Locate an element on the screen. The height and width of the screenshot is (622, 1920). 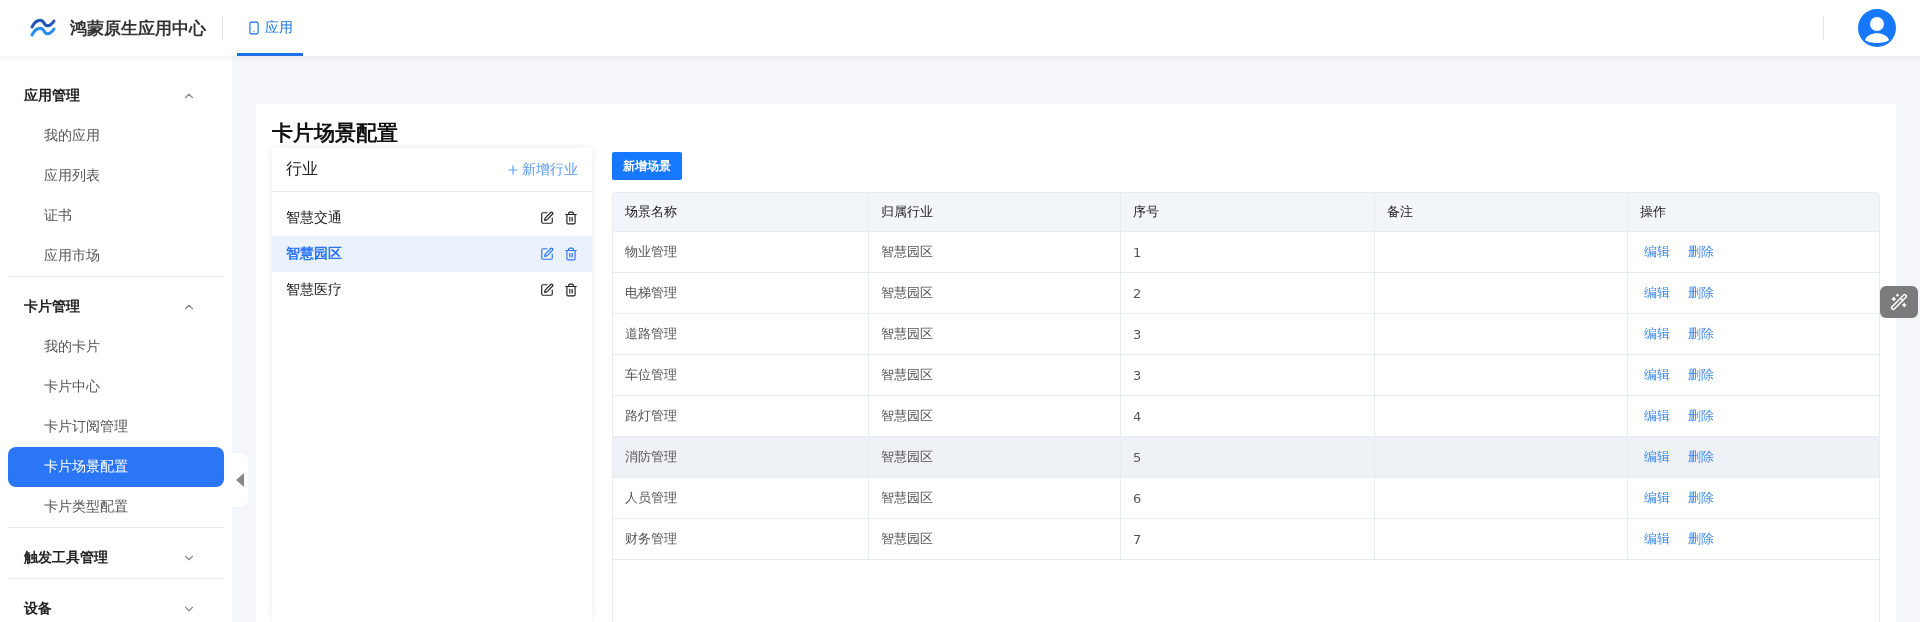
magic-wand-button is located at coordinates (1899, 302).